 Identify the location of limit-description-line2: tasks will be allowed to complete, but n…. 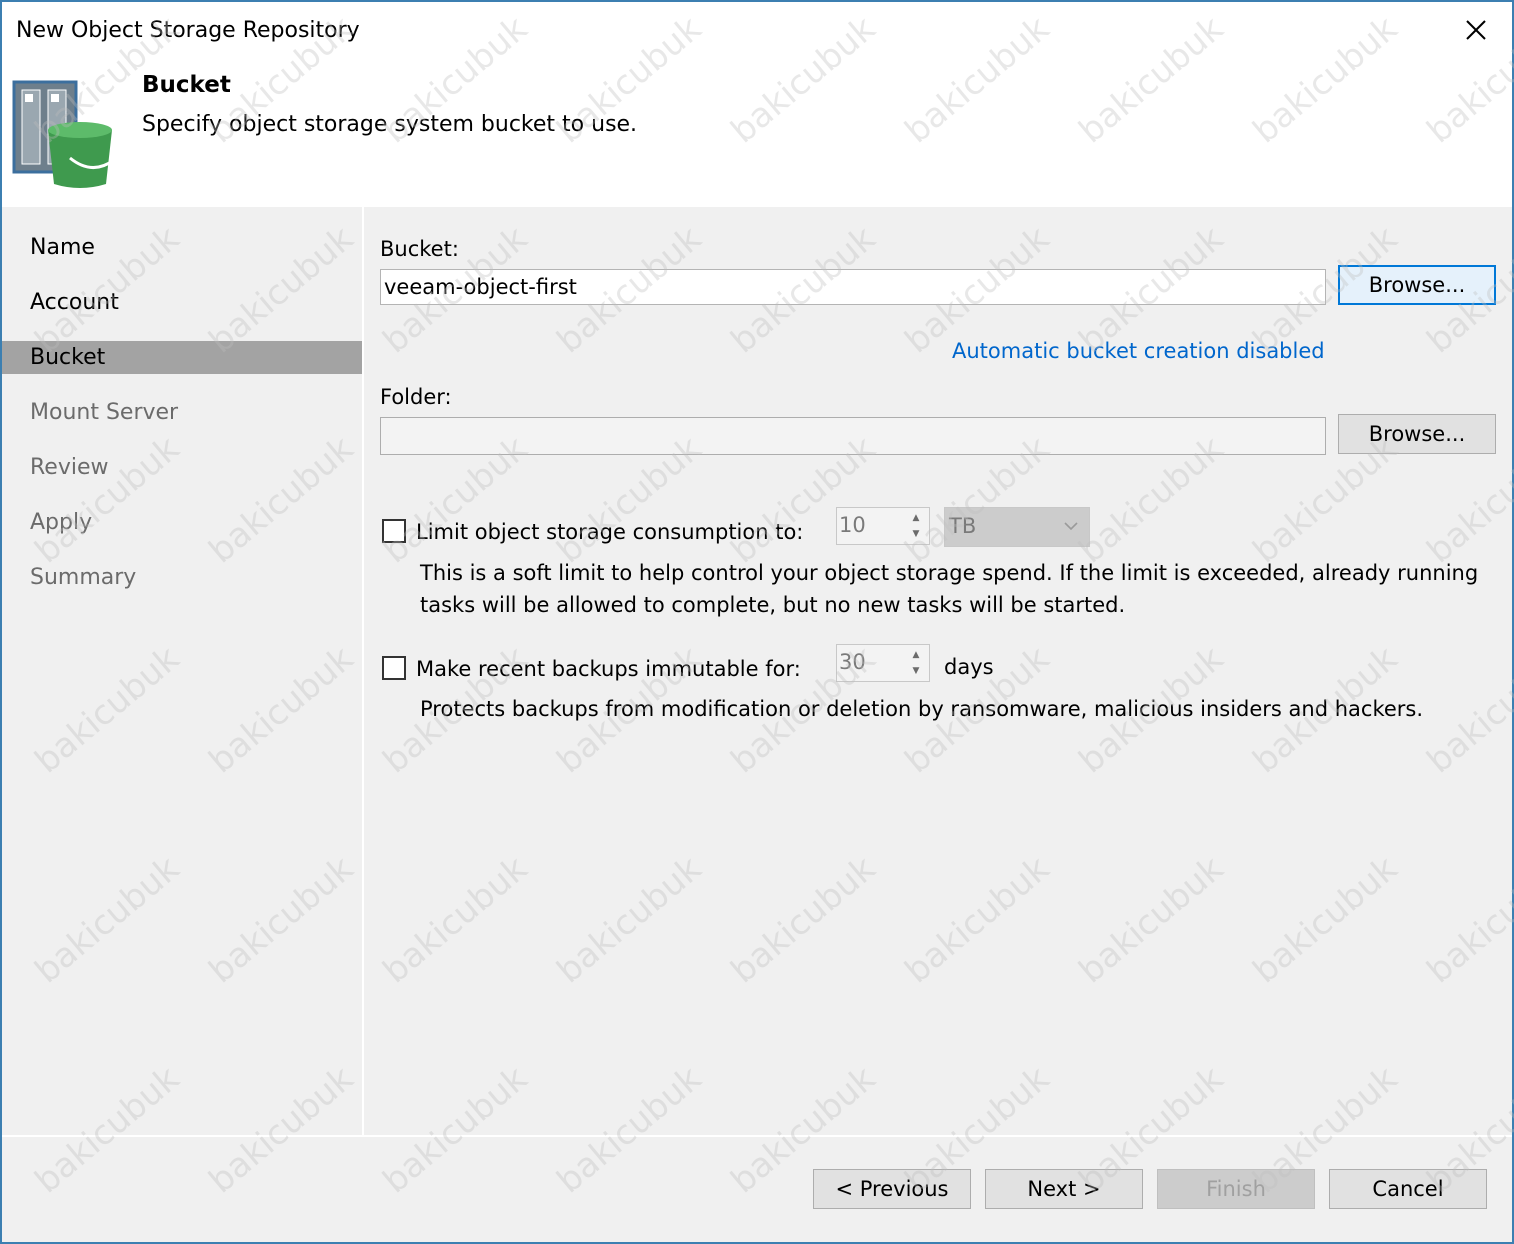
(773, 605).